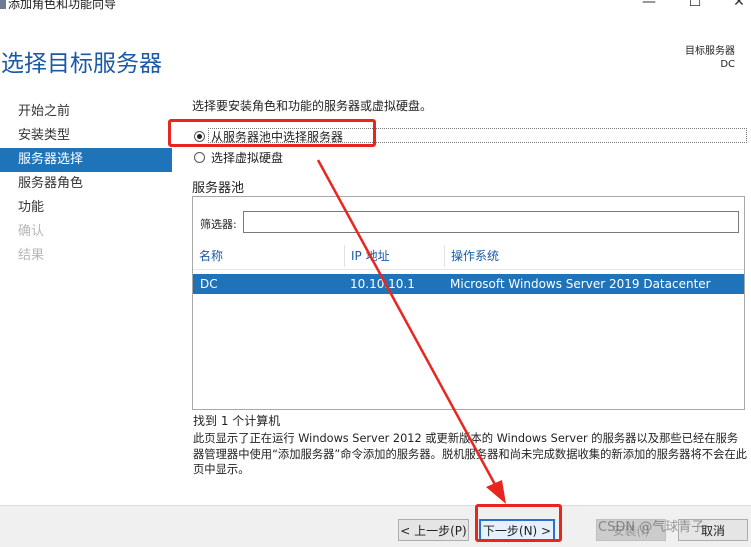 This screenshot has width=751, height=547. What do you see at coordinates (209, 284) in the screenshot?
I see `cell-name: DC` at bounding box center [209, 284].